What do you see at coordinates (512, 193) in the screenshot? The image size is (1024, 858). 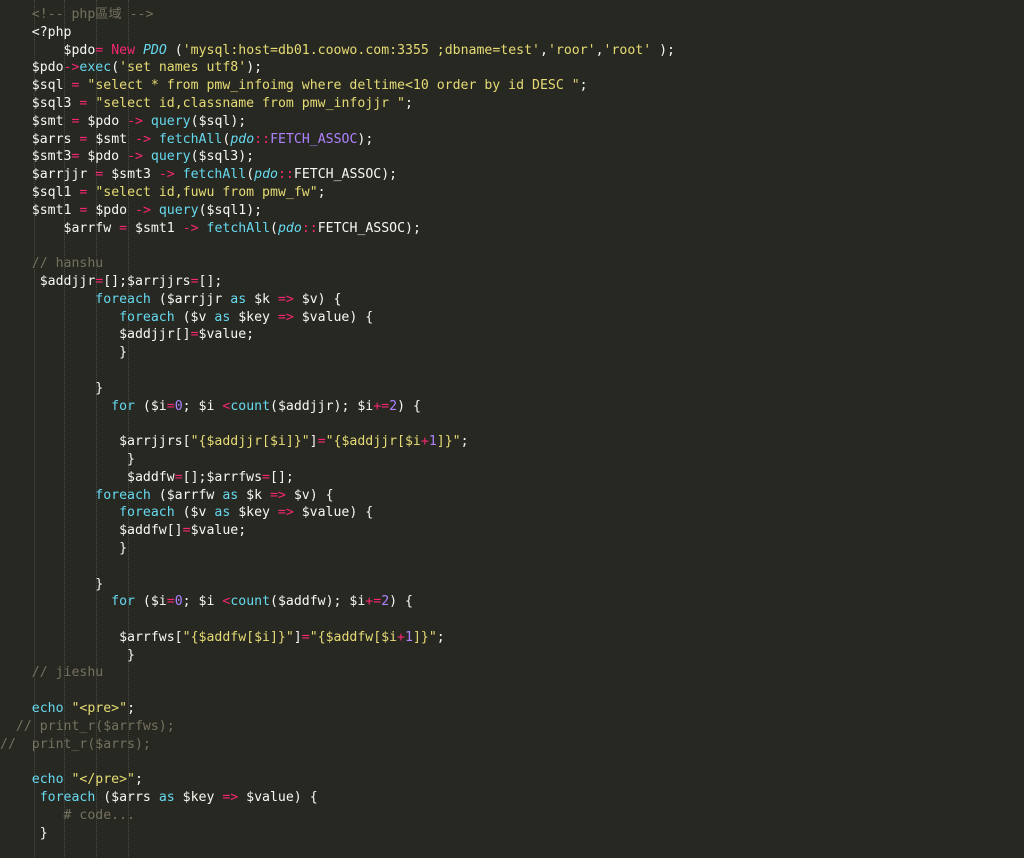 I see `code-line: $sql1 = "select id,fuwu from pmw_fw";` at bounding box center [512, 193].